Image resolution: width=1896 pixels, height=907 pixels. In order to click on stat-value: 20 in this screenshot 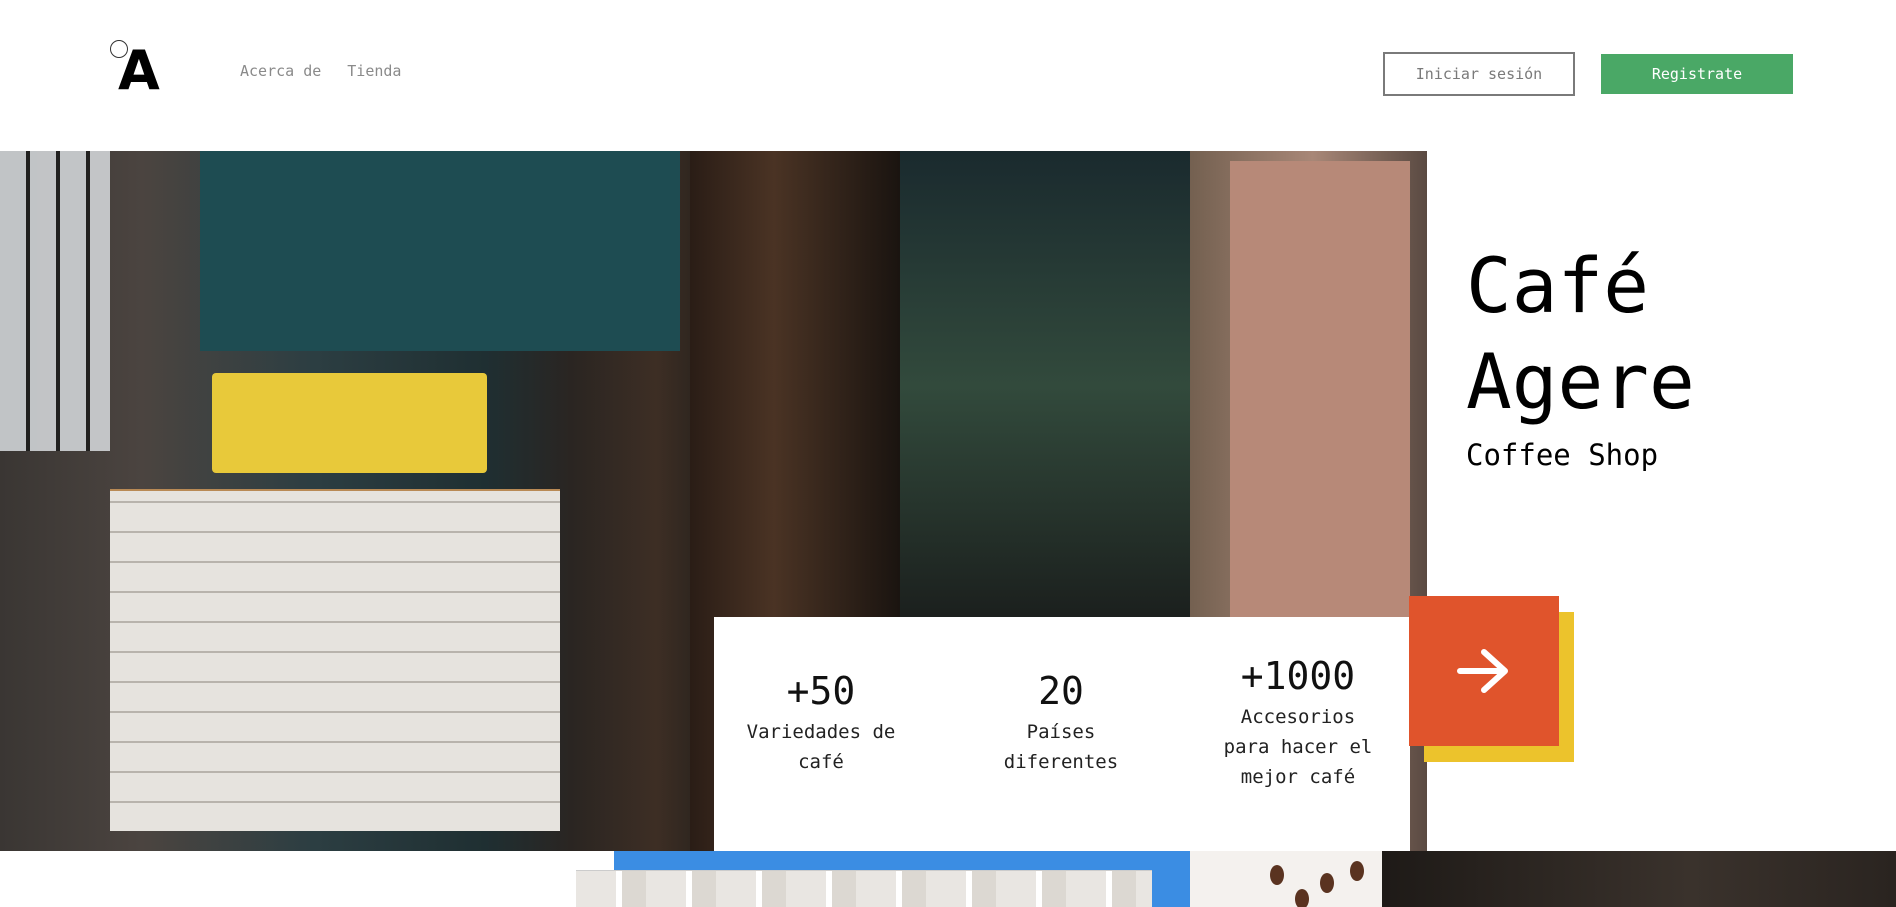, I will do `click(1061, 691)`.